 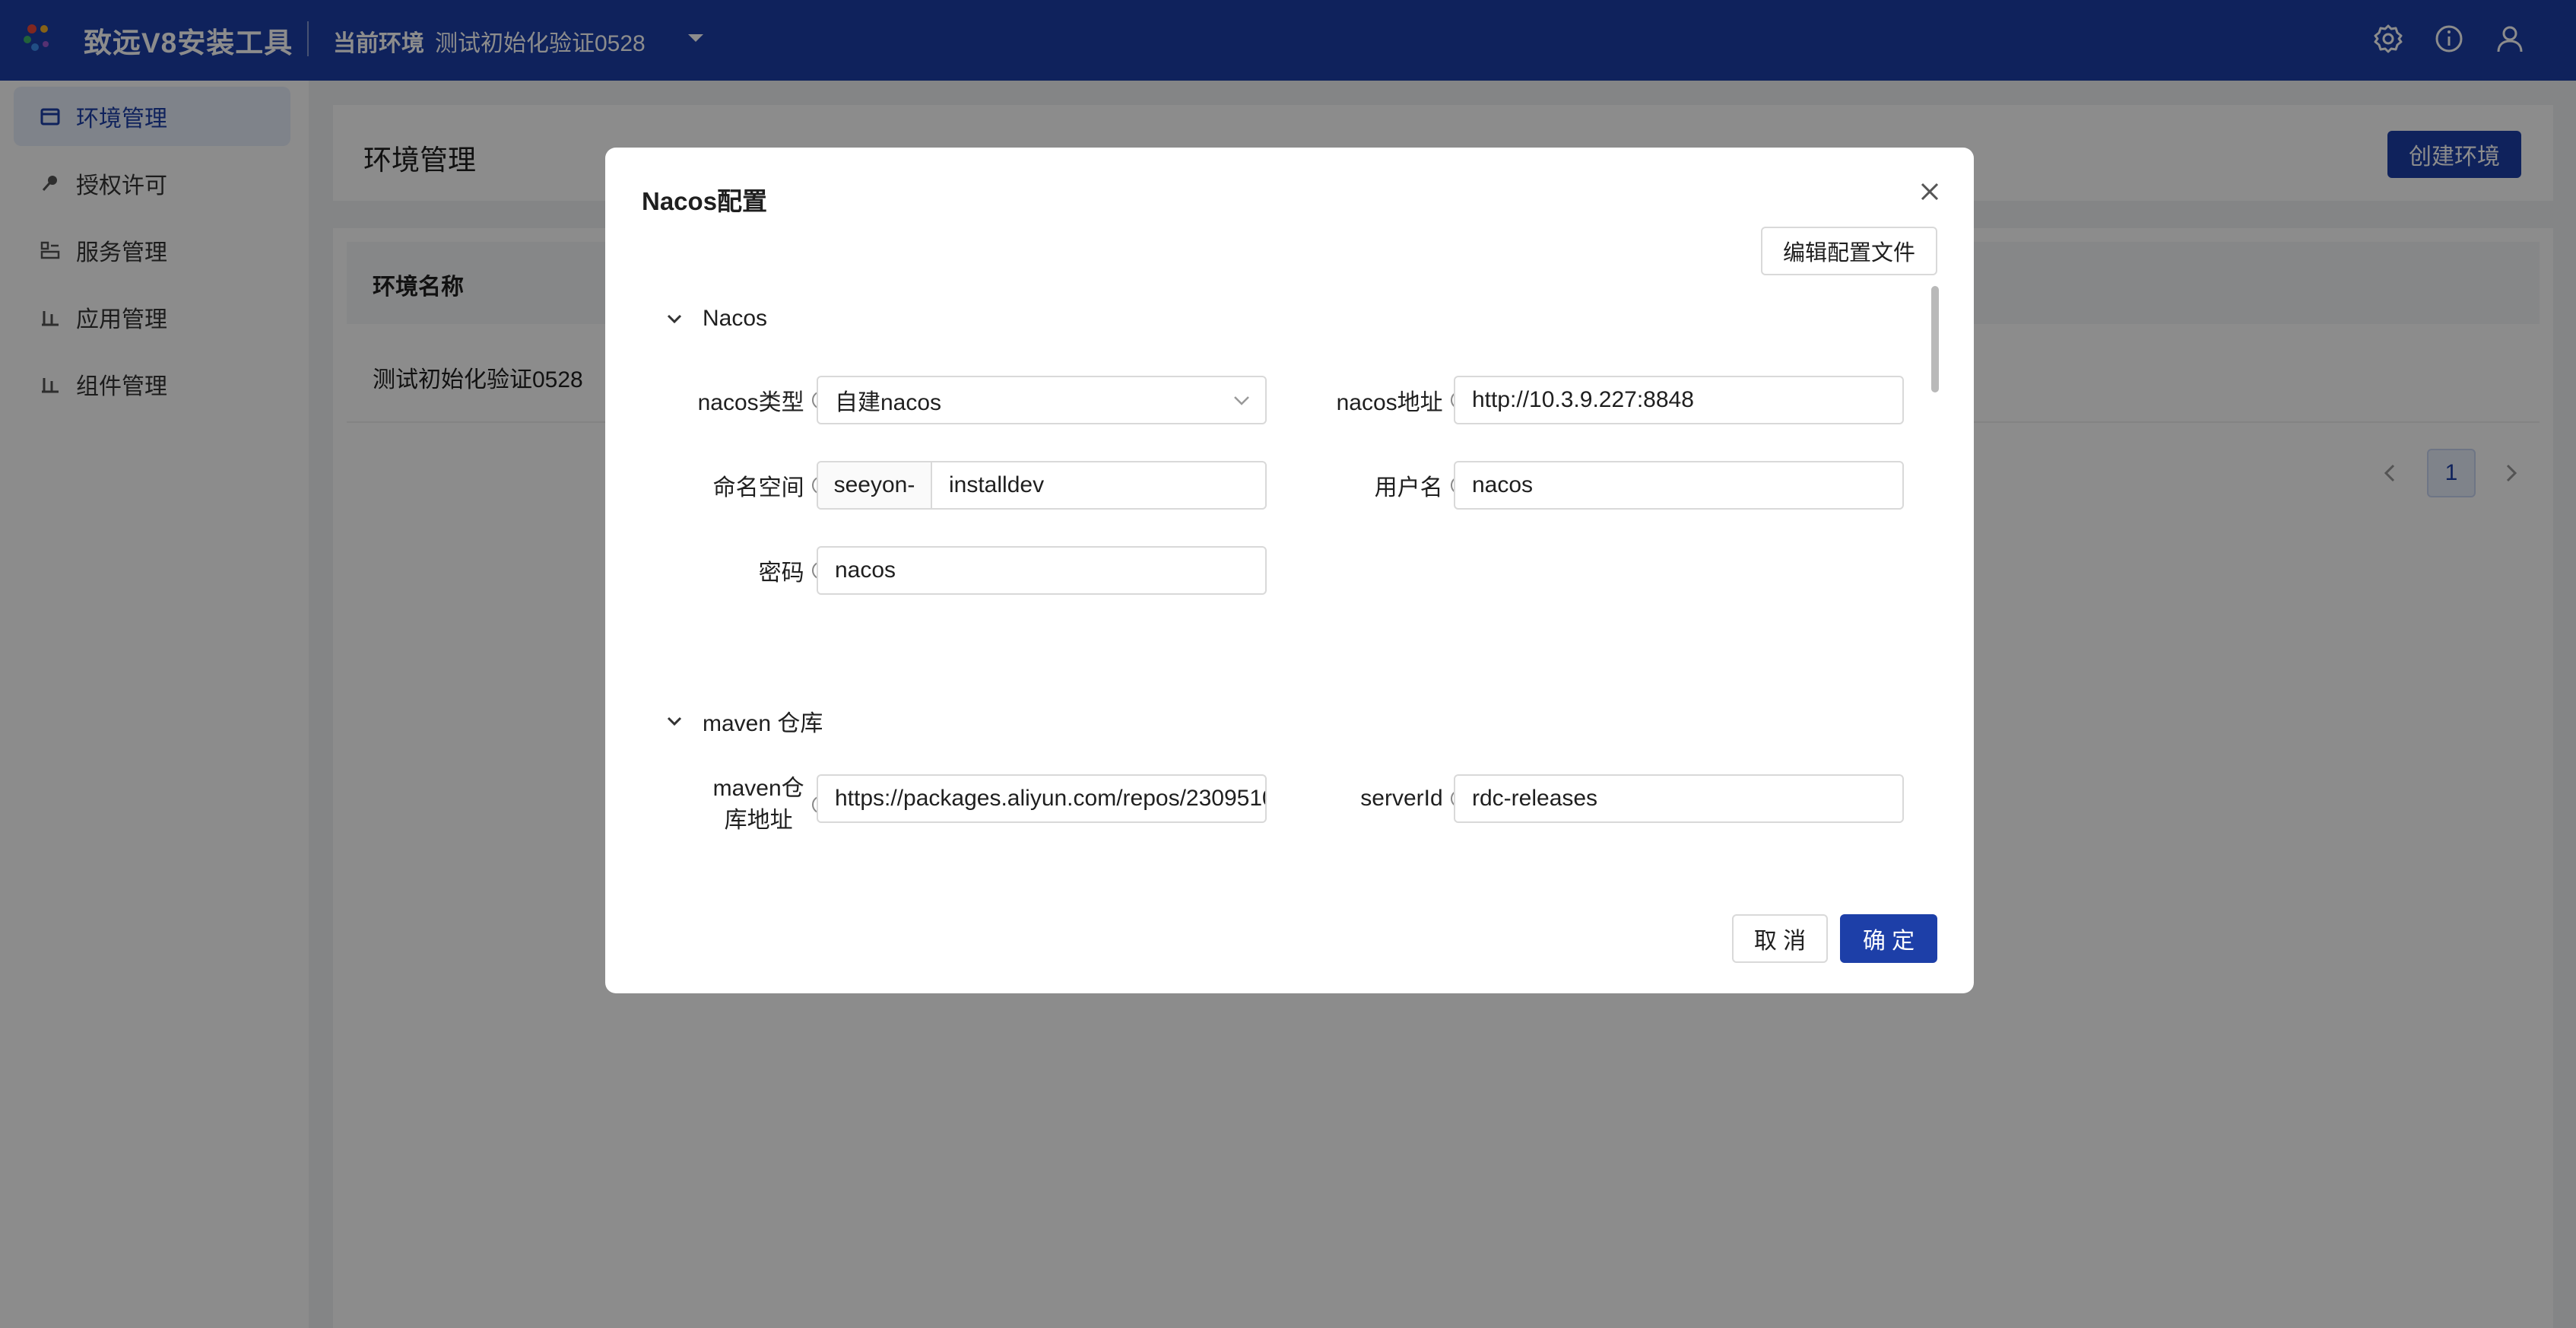 What do you see at coordinates (1935, 339) in the screenshot?
I see `modal-scrollbar` at bounding box center [1935, 339].